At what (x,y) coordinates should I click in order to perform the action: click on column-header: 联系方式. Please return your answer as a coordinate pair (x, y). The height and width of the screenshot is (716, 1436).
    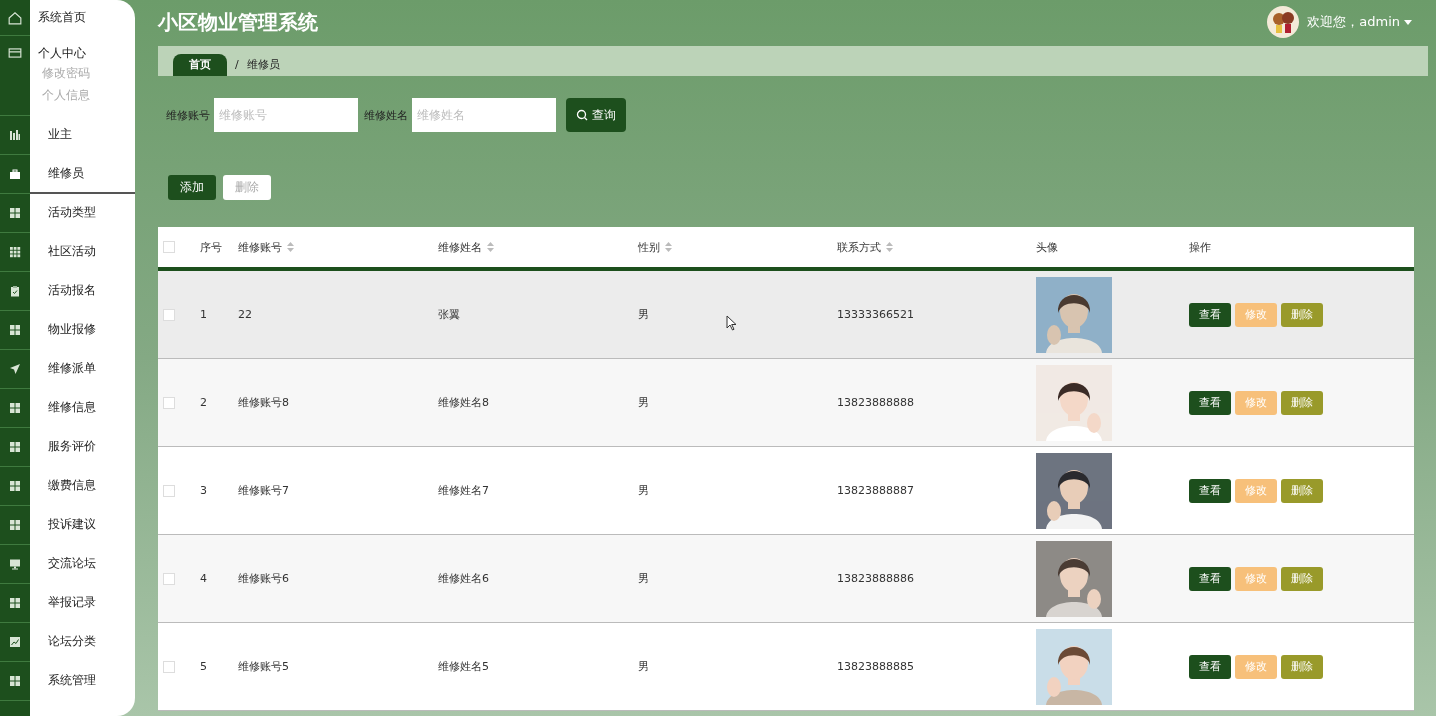
    Looking at the image, I should click on (931, 247).